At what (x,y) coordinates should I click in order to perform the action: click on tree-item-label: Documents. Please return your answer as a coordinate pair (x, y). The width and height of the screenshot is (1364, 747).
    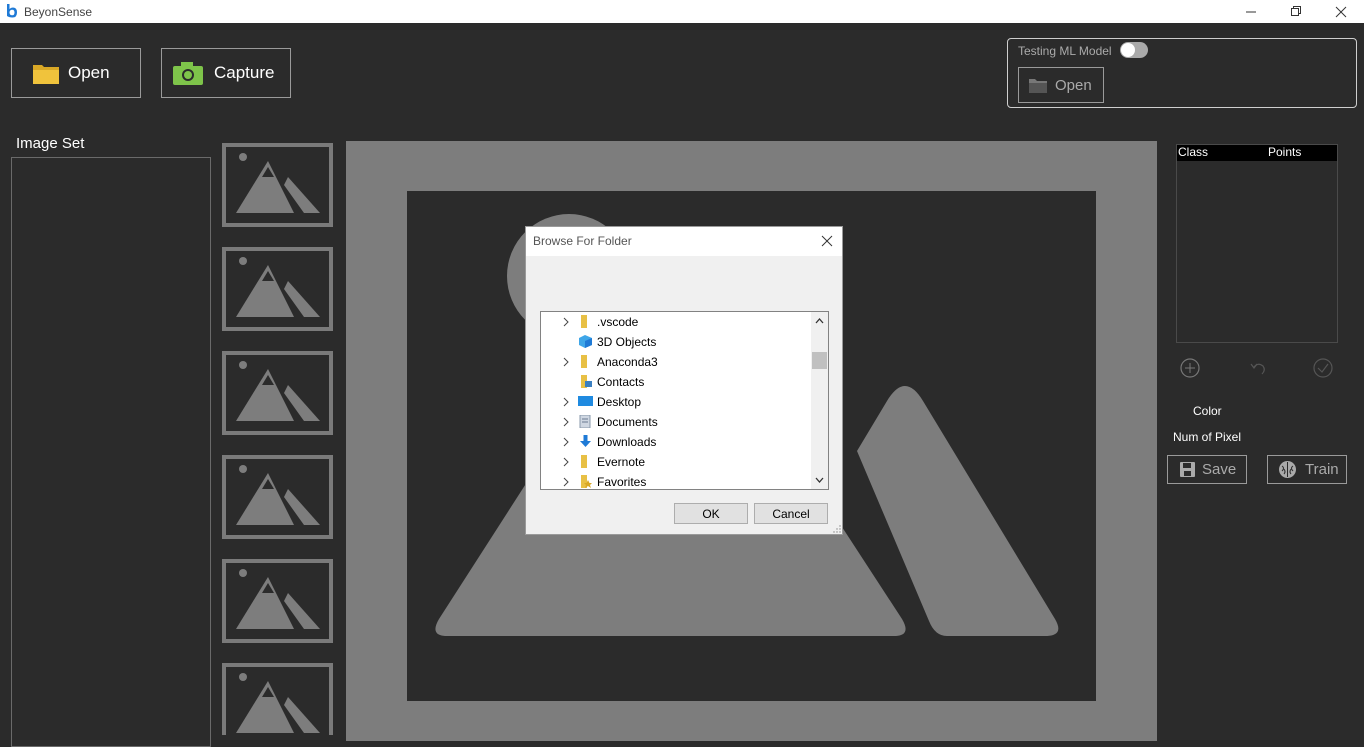
    Looking at the image, I should click on (627, 422).